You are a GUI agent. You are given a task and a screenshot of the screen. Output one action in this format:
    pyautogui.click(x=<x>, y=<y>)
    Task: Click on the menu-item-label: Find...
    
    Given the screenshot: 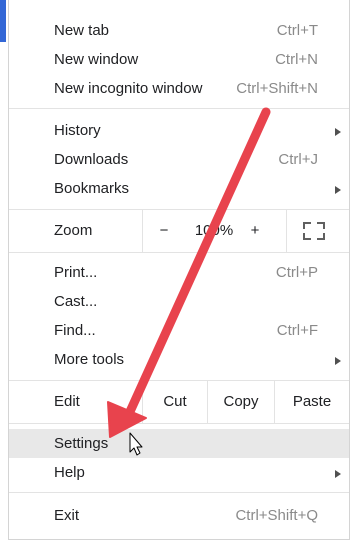 What is the action you would take?
    pyautogui.click(x=75, y=330)
    